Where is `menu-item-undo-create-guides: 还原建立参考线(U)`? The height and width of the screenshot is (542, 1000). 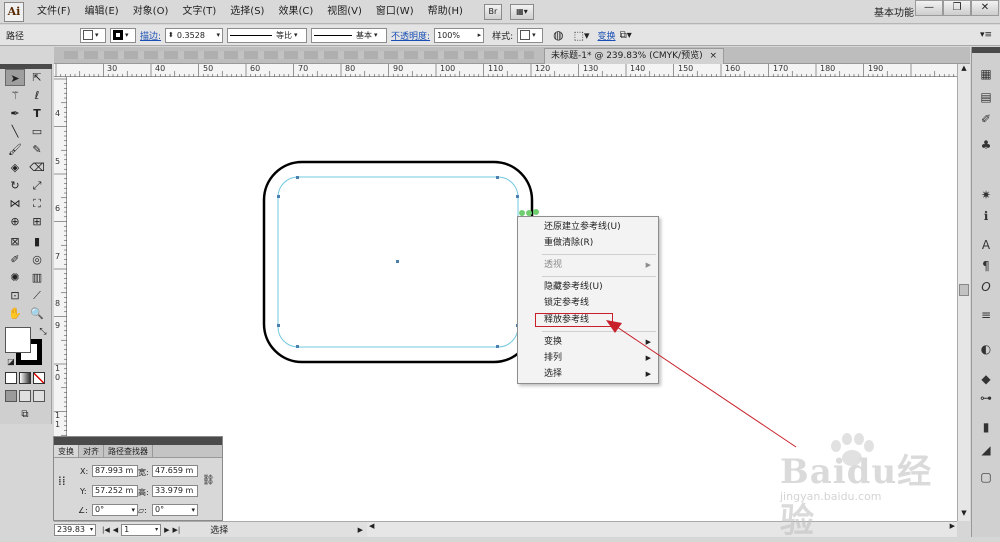
menu-item-undo-create-guides: 还原建立参考线(U) is located at coordinates (588, 227).